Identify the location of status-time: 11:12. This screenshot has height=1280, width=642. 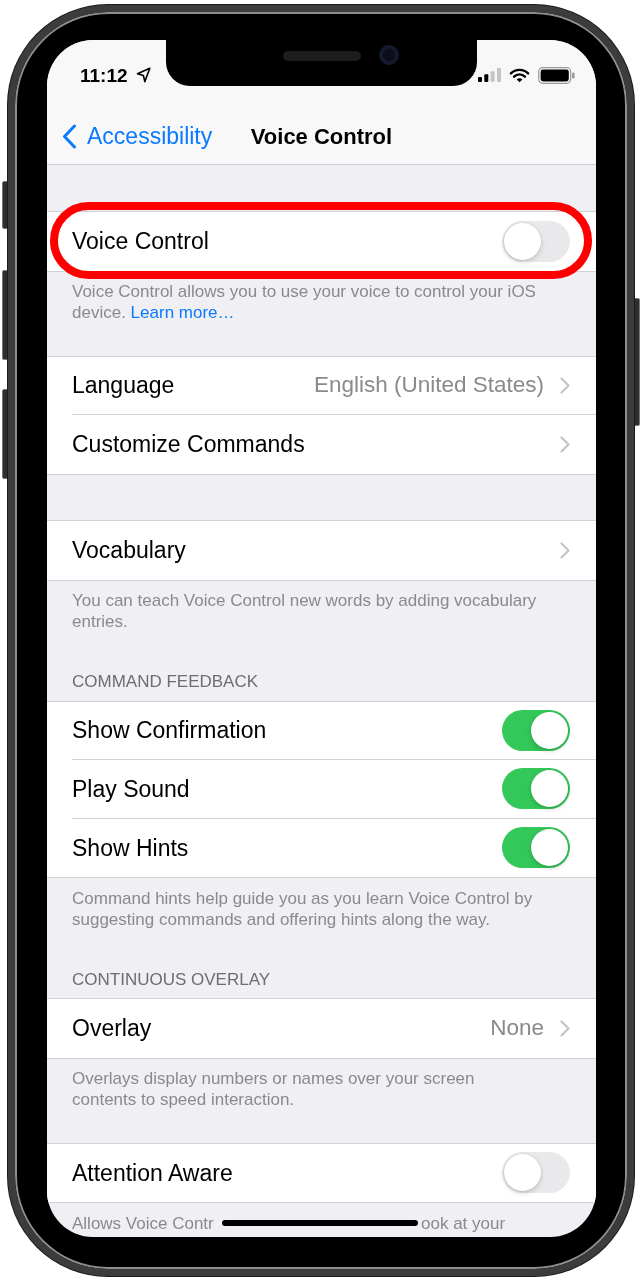
(104, 75).